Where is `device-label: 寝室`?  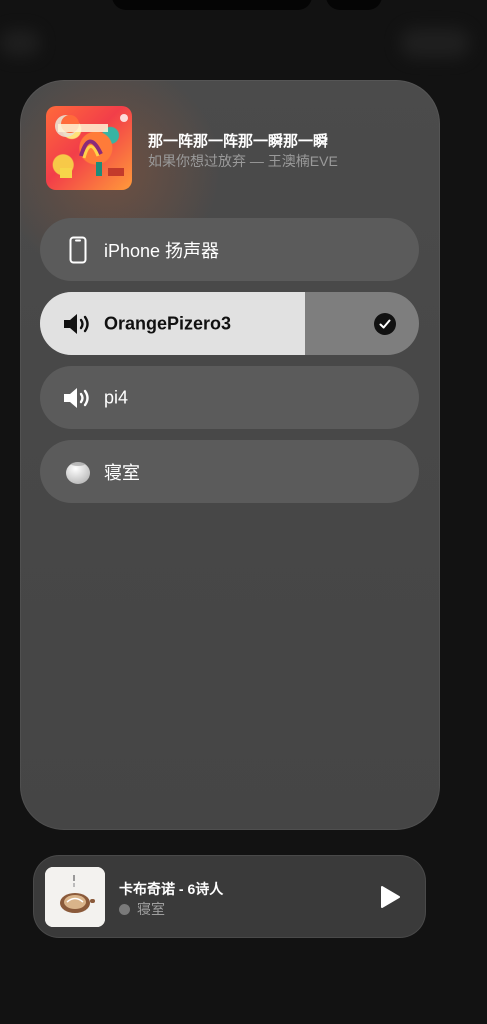 device-label: 寝室 is located at coordinates (122, 472).